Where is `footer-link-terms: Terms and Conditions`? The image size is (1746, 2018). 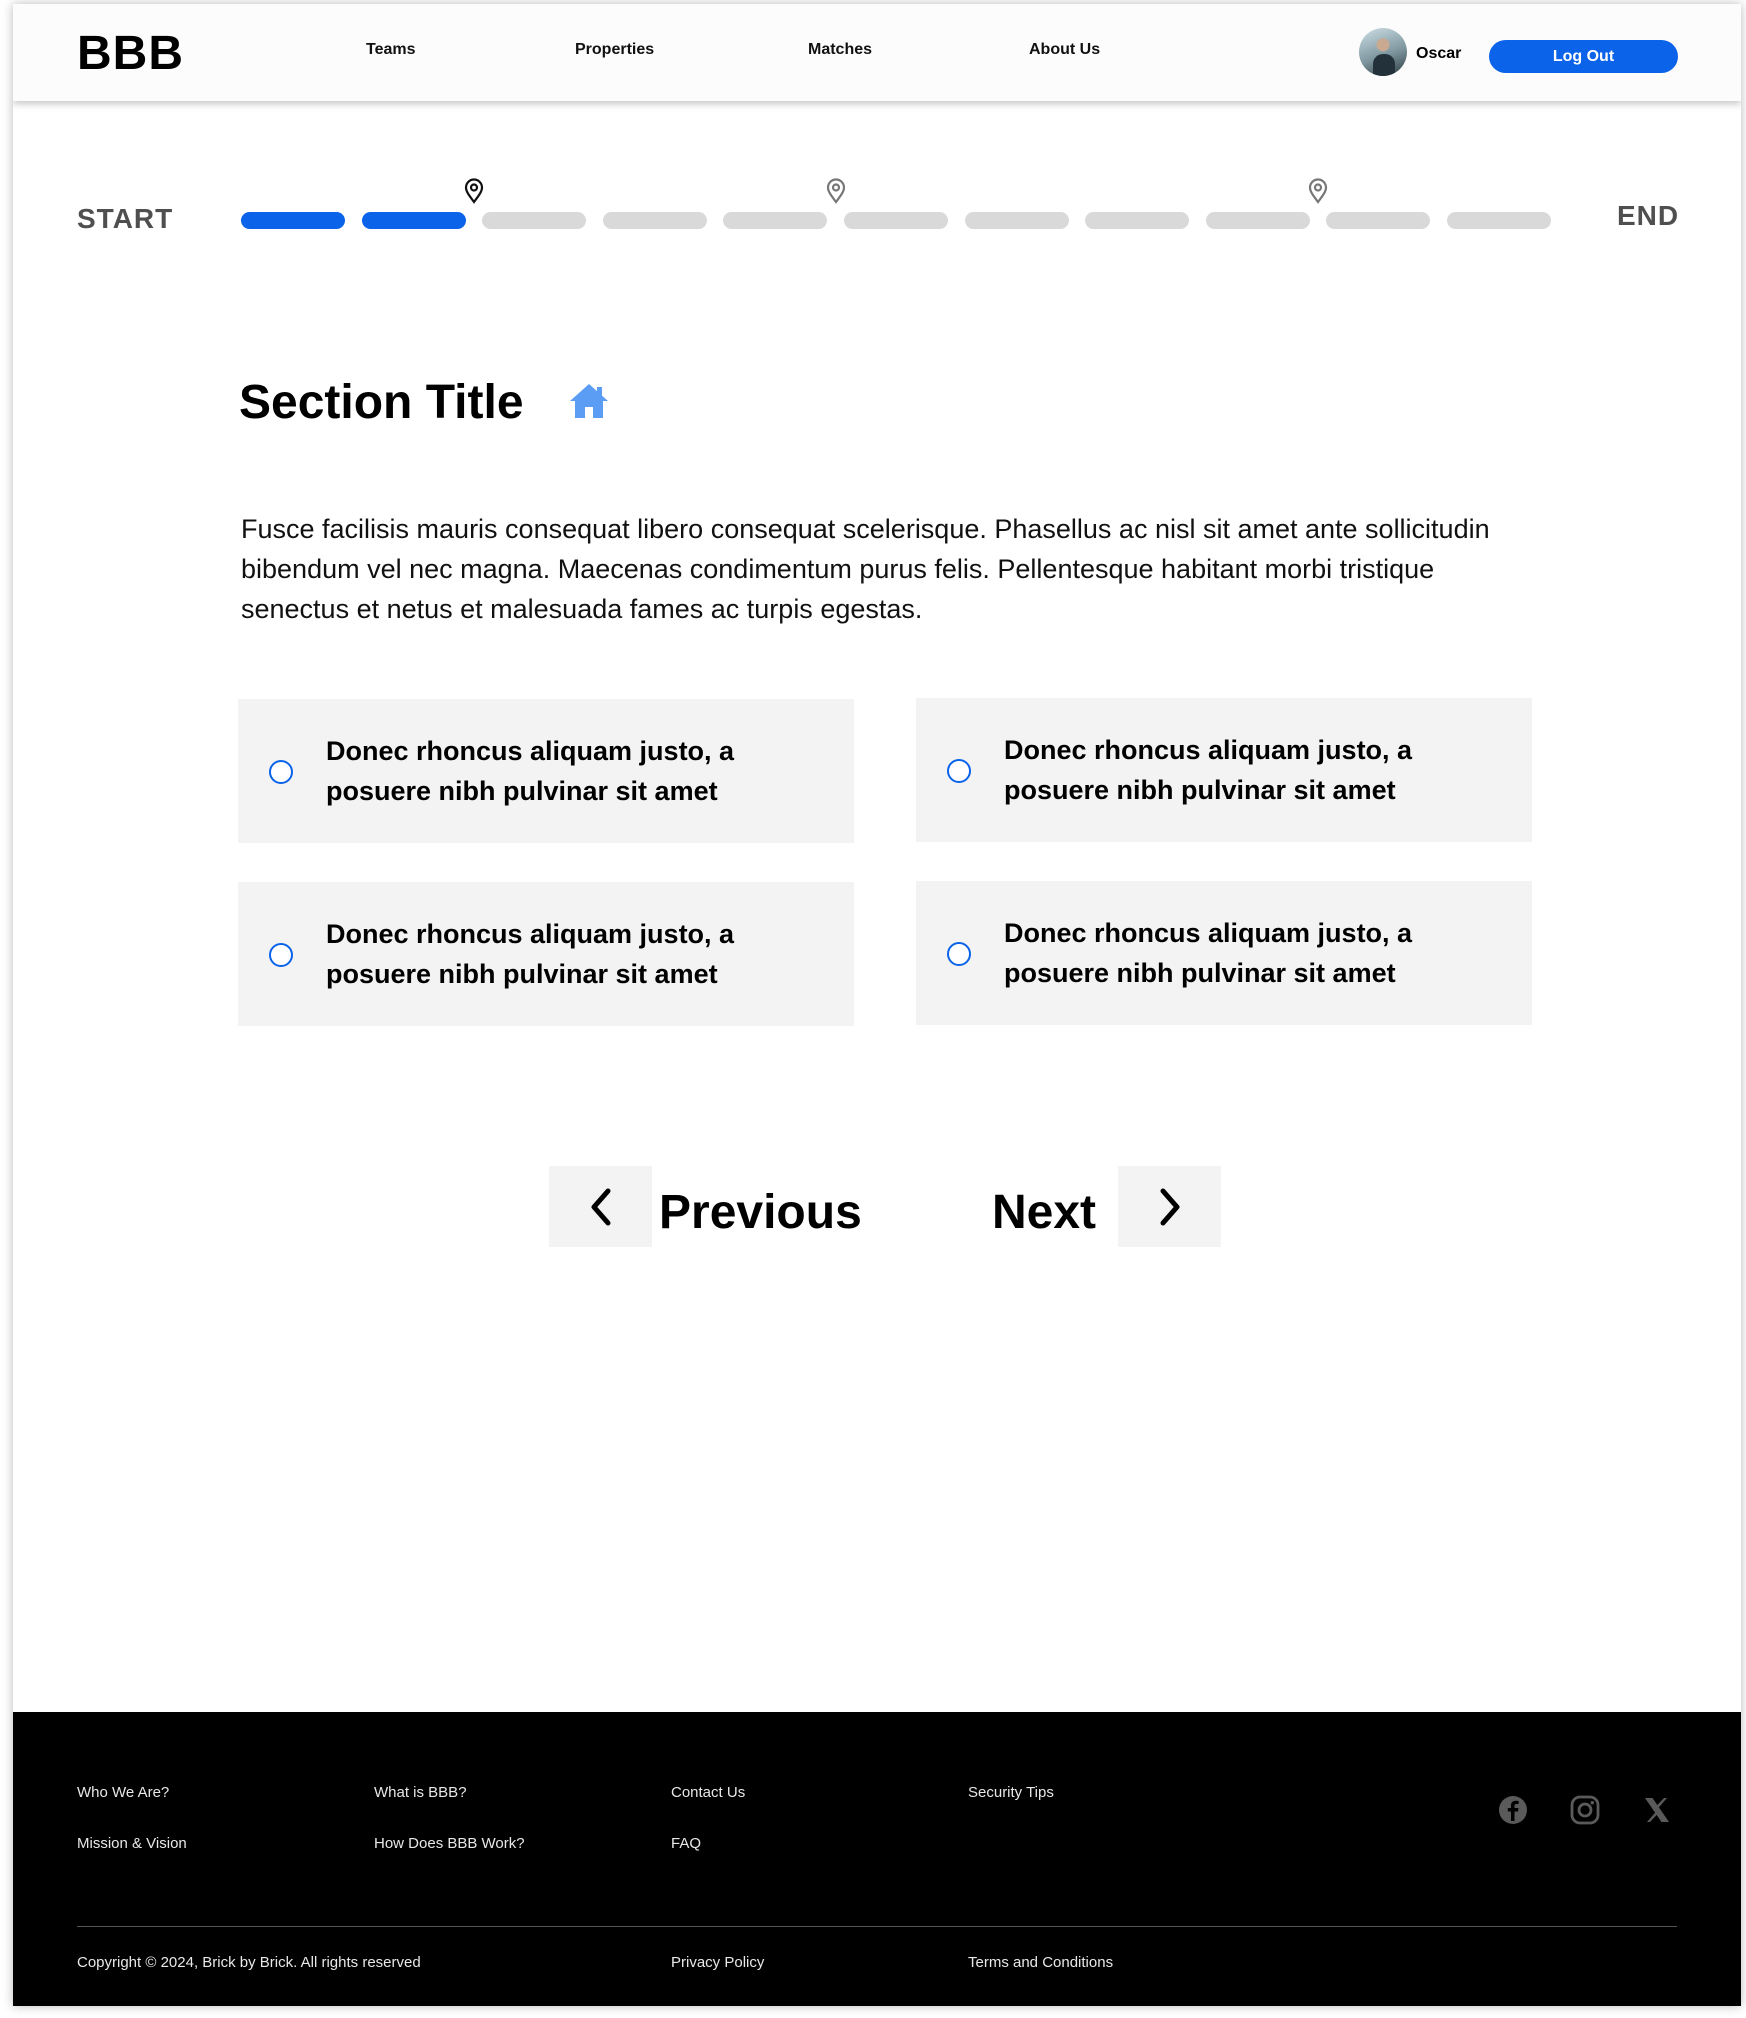
footer-link-terms: Terms and Conditions is located at coordinates (1040, 1962).